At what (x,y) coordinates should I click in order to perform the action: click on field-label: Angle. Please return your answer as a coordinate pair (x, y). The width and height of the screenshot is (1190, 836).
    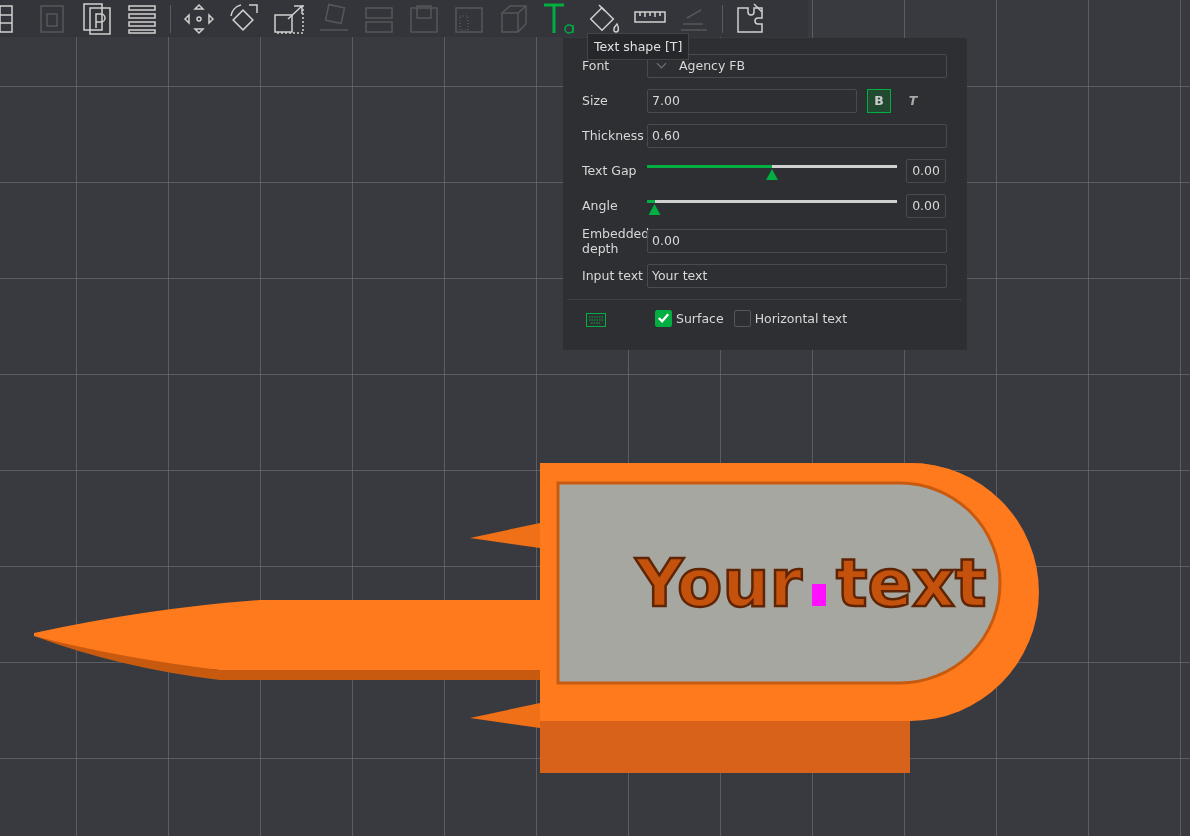
    Looking at the image, I should click on (600, 205).